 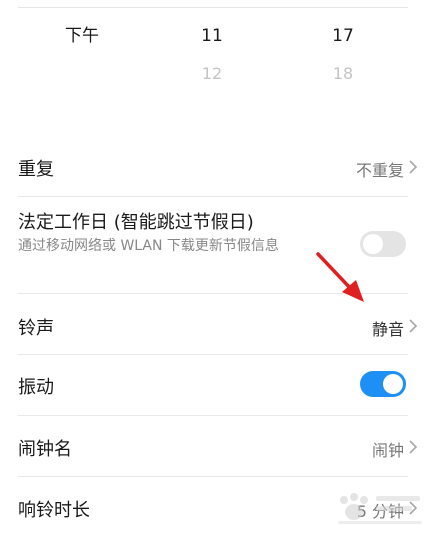 I want to click on ringtone-label: 铃声, so click(x=36, y=328).